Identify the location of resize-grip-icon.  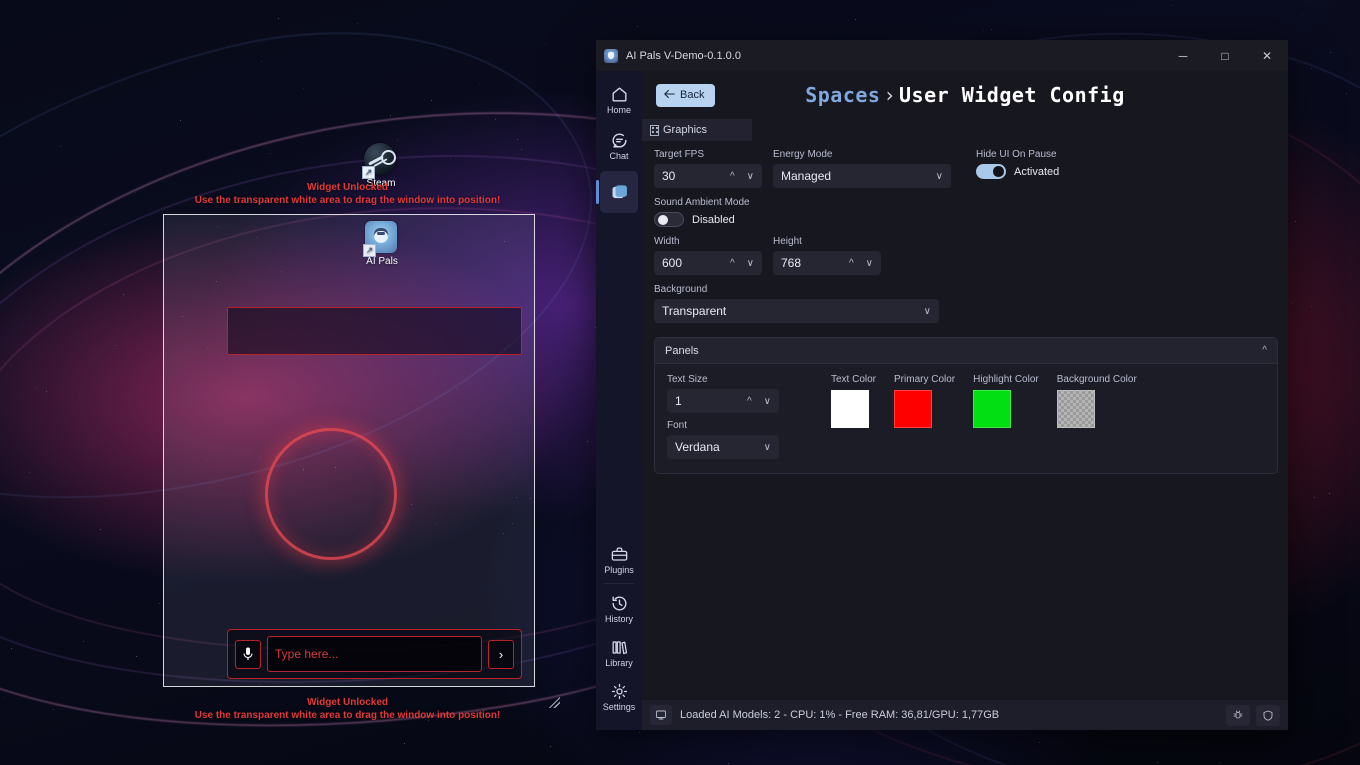
(554, 702).